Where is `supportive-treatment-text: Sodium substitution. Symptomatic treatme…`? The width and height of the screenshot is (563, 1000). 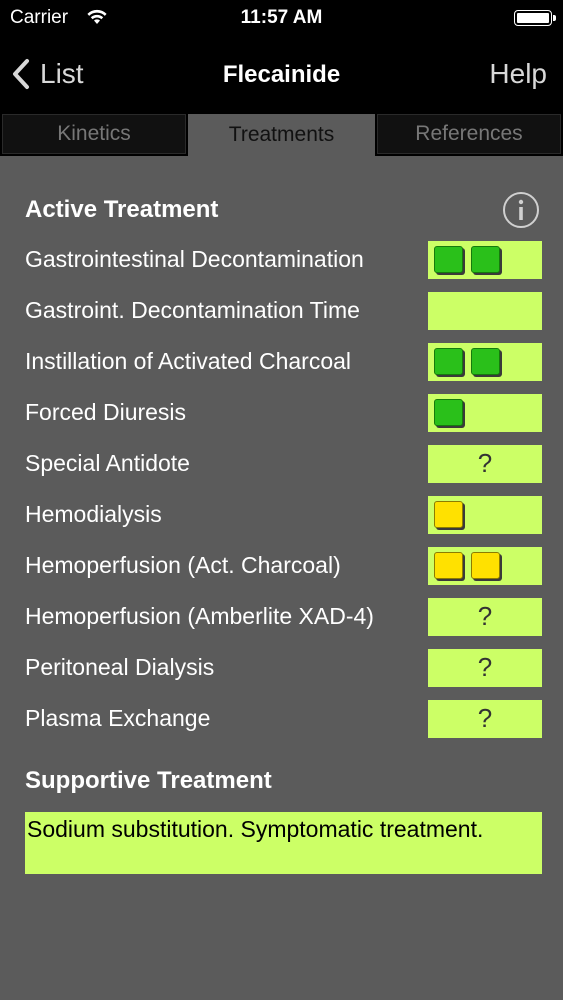
supportive-treatment-text: Sodium substitution. Symptomatic treatme… is located at coordinates (283, 843).